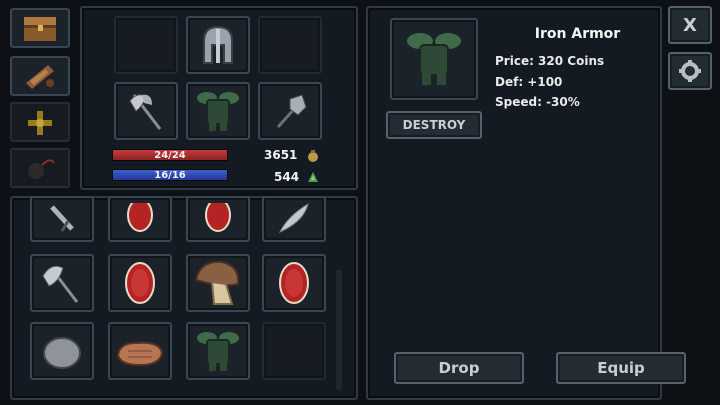  I want to click on inventory-slot-empty, so click(294, 351).